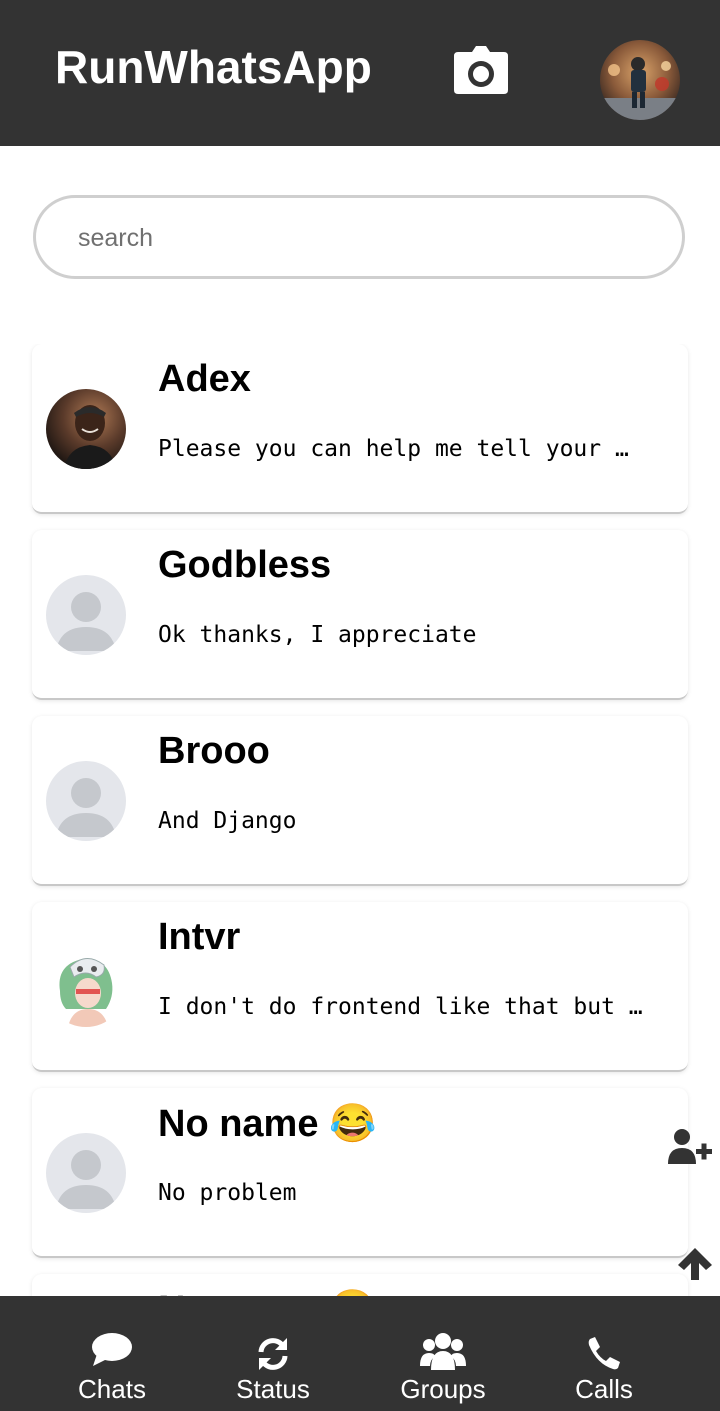  I want to click on nav-label: Calls, so click(604, 1389).